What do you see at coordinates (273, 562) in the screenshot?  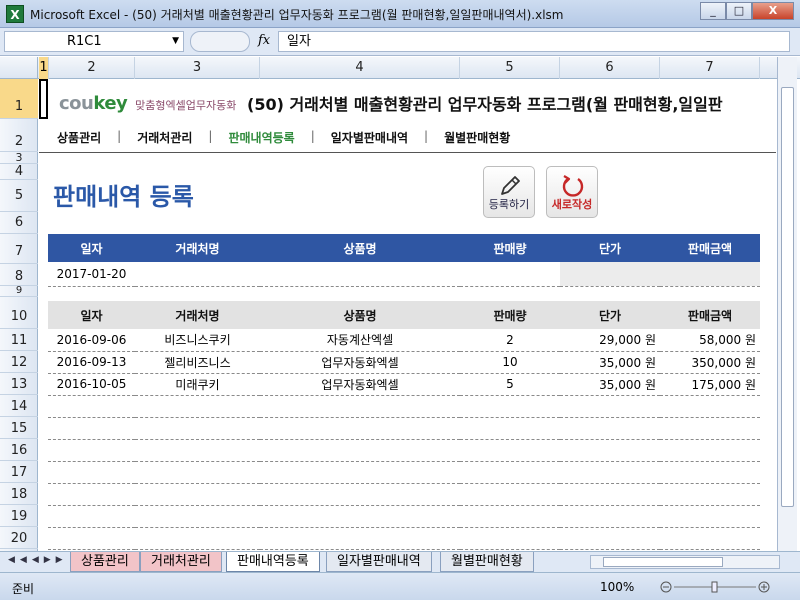 I see `tab-sales-entry: 판매내역등록` at bounding box center [273, 562].